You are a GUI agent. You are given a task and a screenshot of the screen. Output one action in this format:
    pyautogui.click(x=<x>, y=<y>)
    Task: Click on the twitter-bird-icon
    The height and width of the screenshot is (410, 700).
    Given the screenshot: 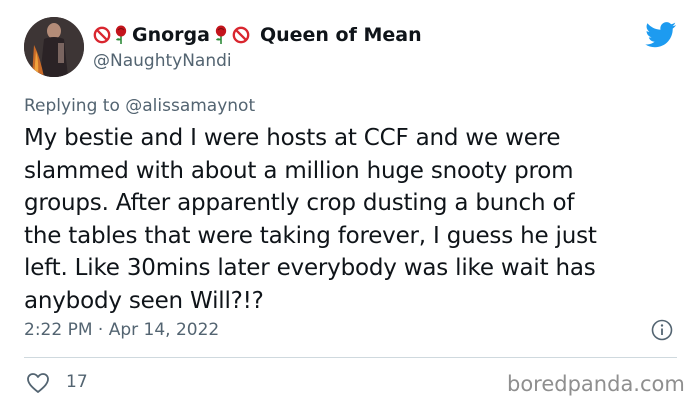 What is the action you would take?
    pyautogui.click(x=661, y=35)
    